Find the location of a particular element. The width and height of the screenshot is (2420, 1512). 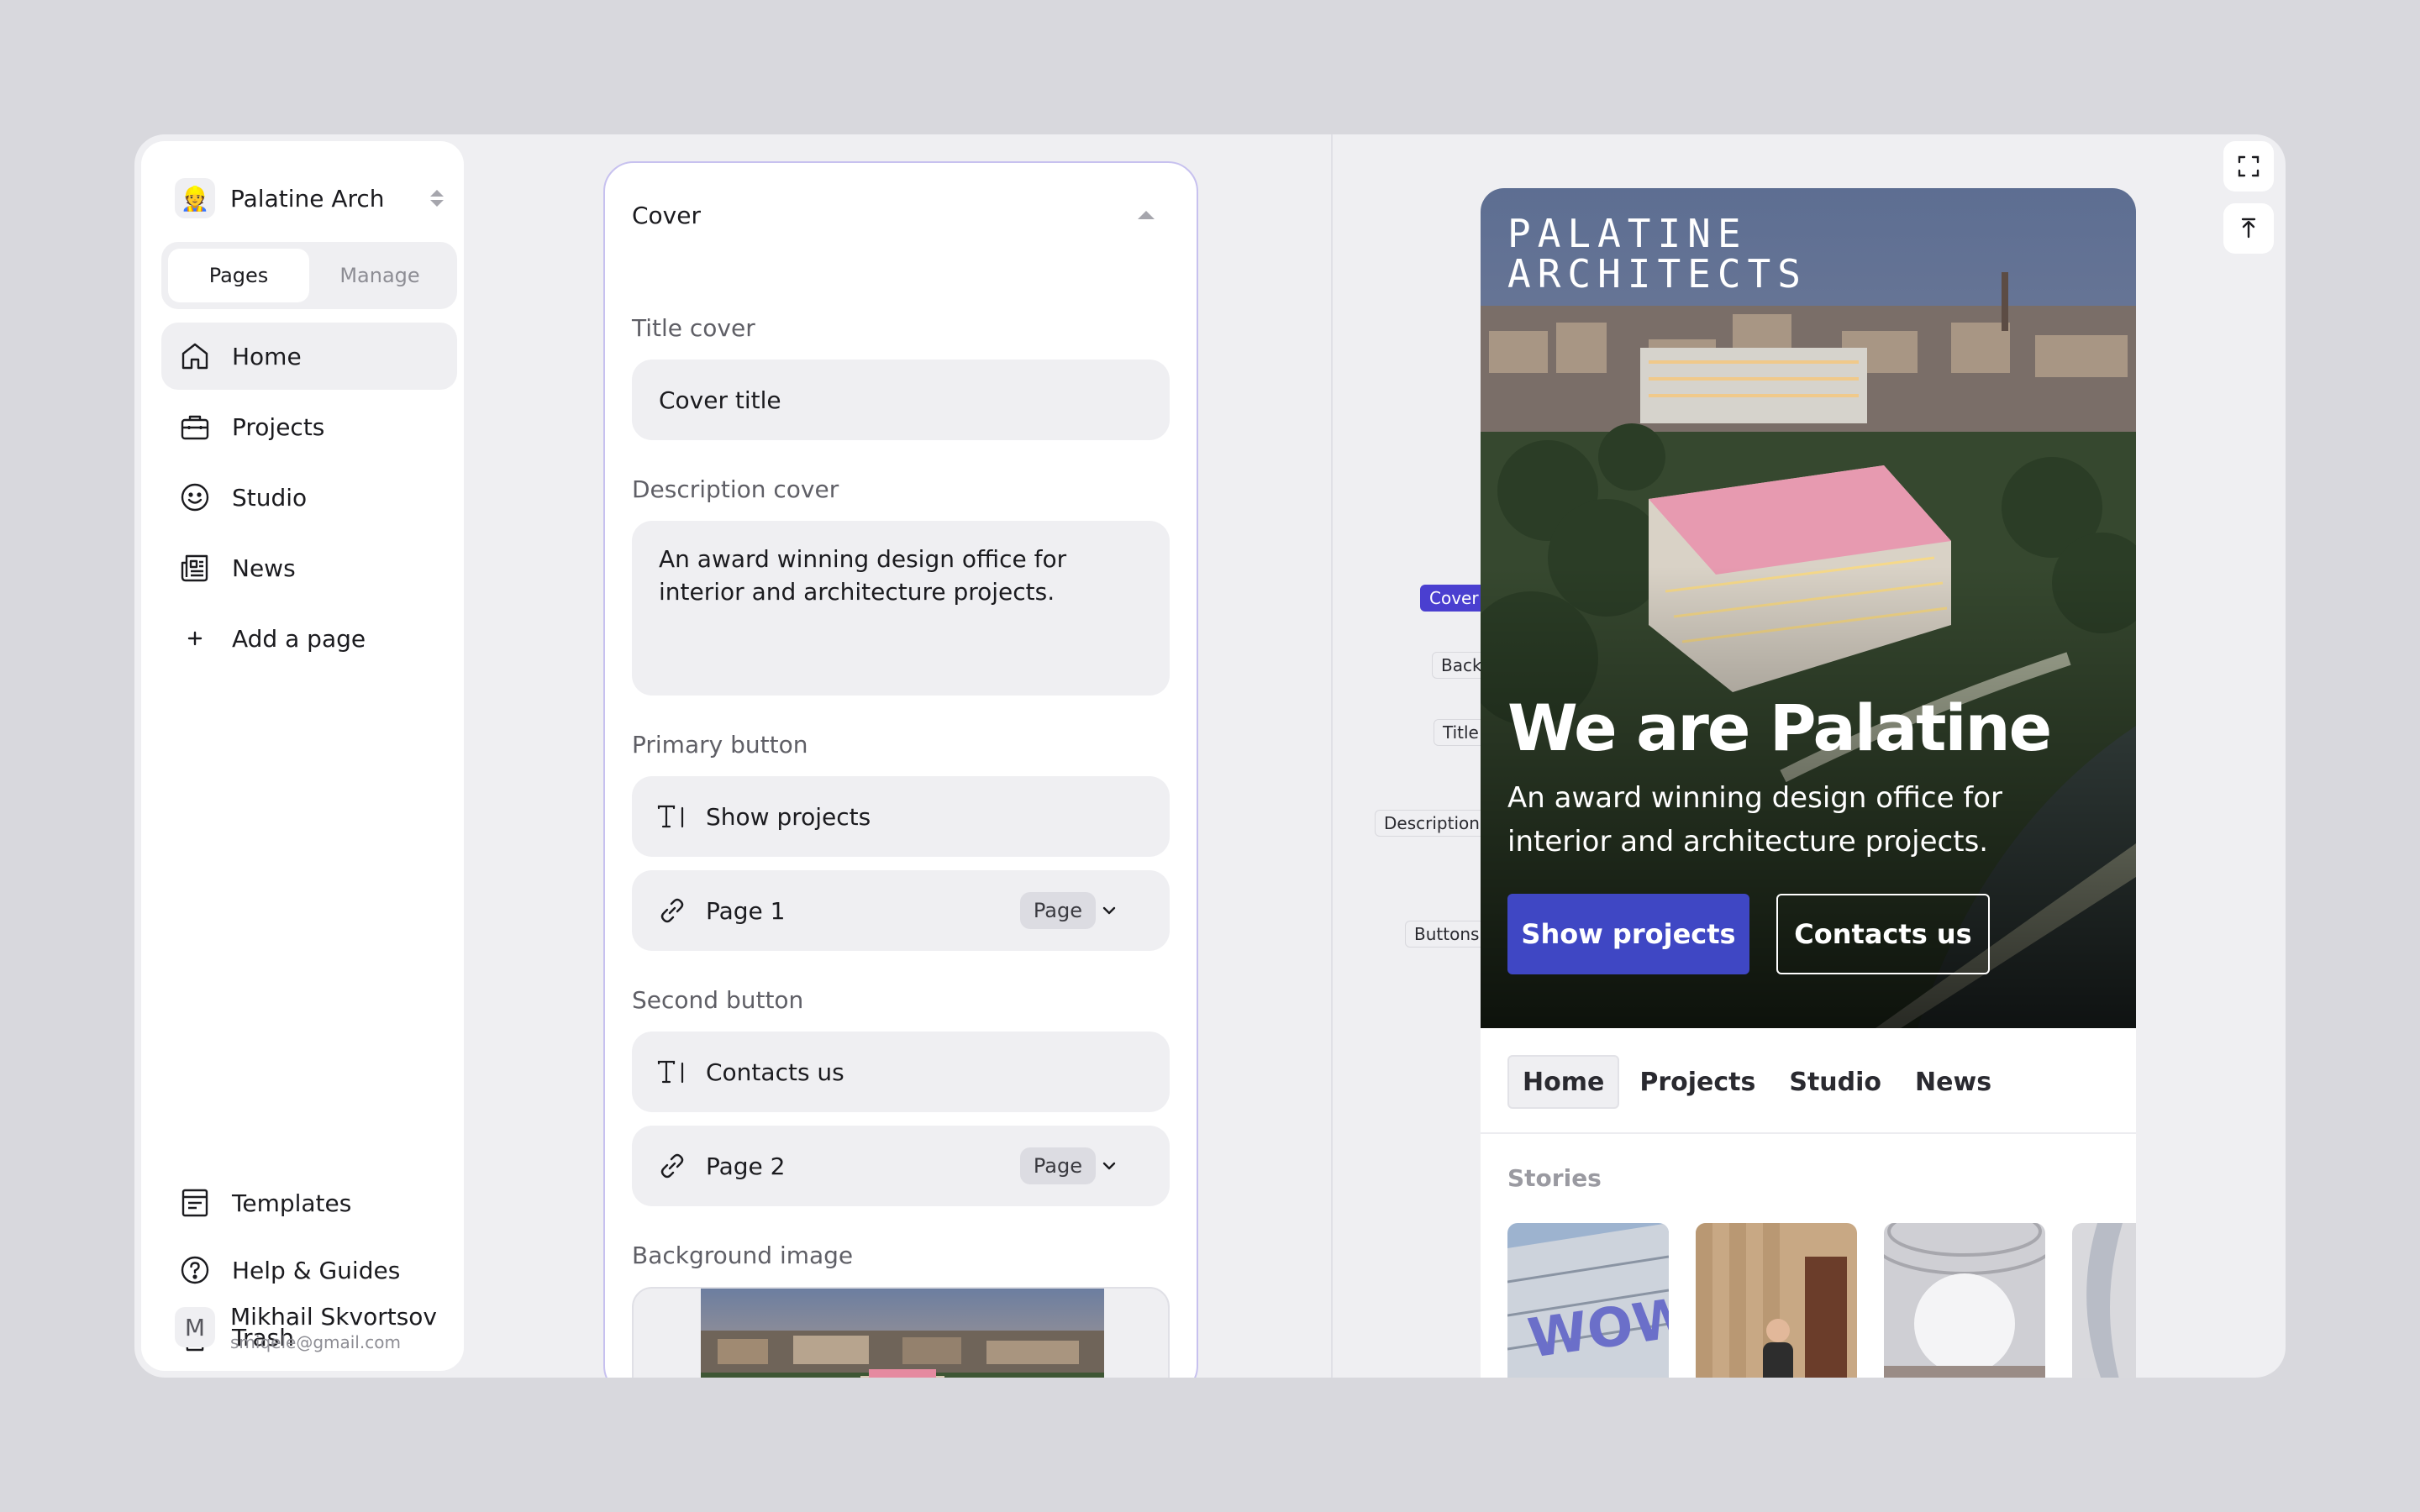

brand-logo: PALATINE ARCHITECTS is located at coordinates (1657, 253).